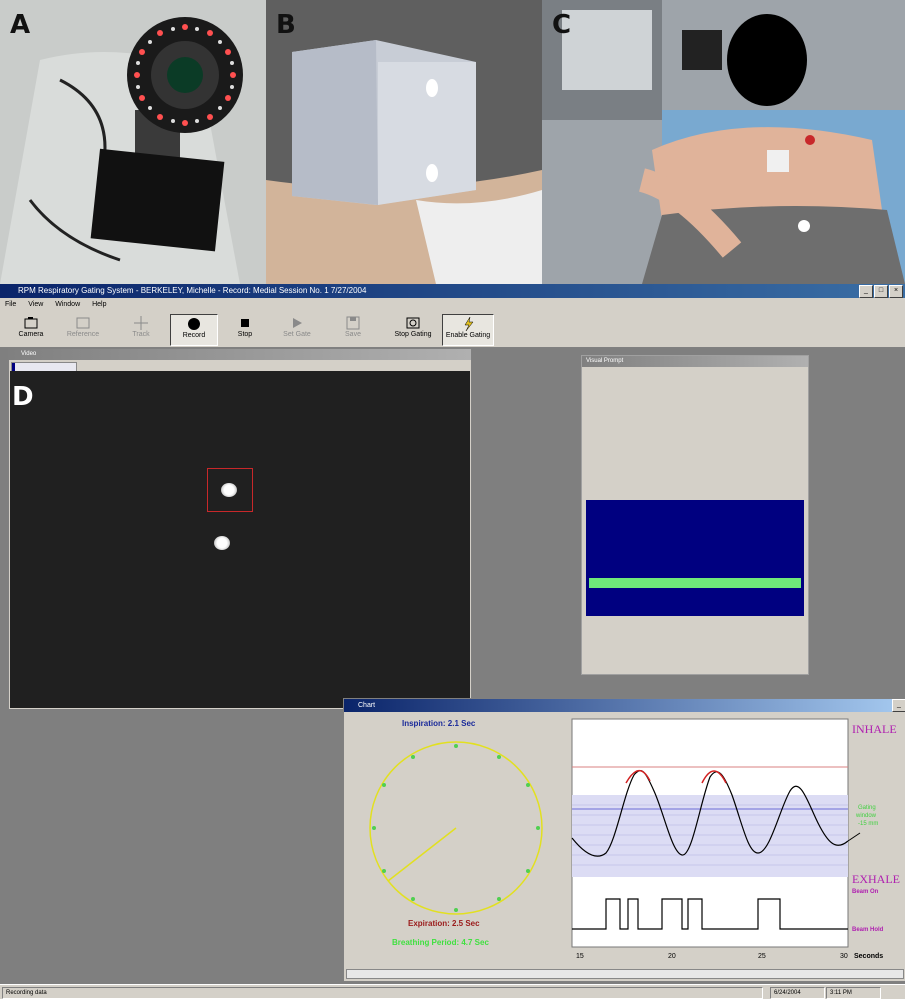  I want to click on patient-illustration, so click(723, 142).